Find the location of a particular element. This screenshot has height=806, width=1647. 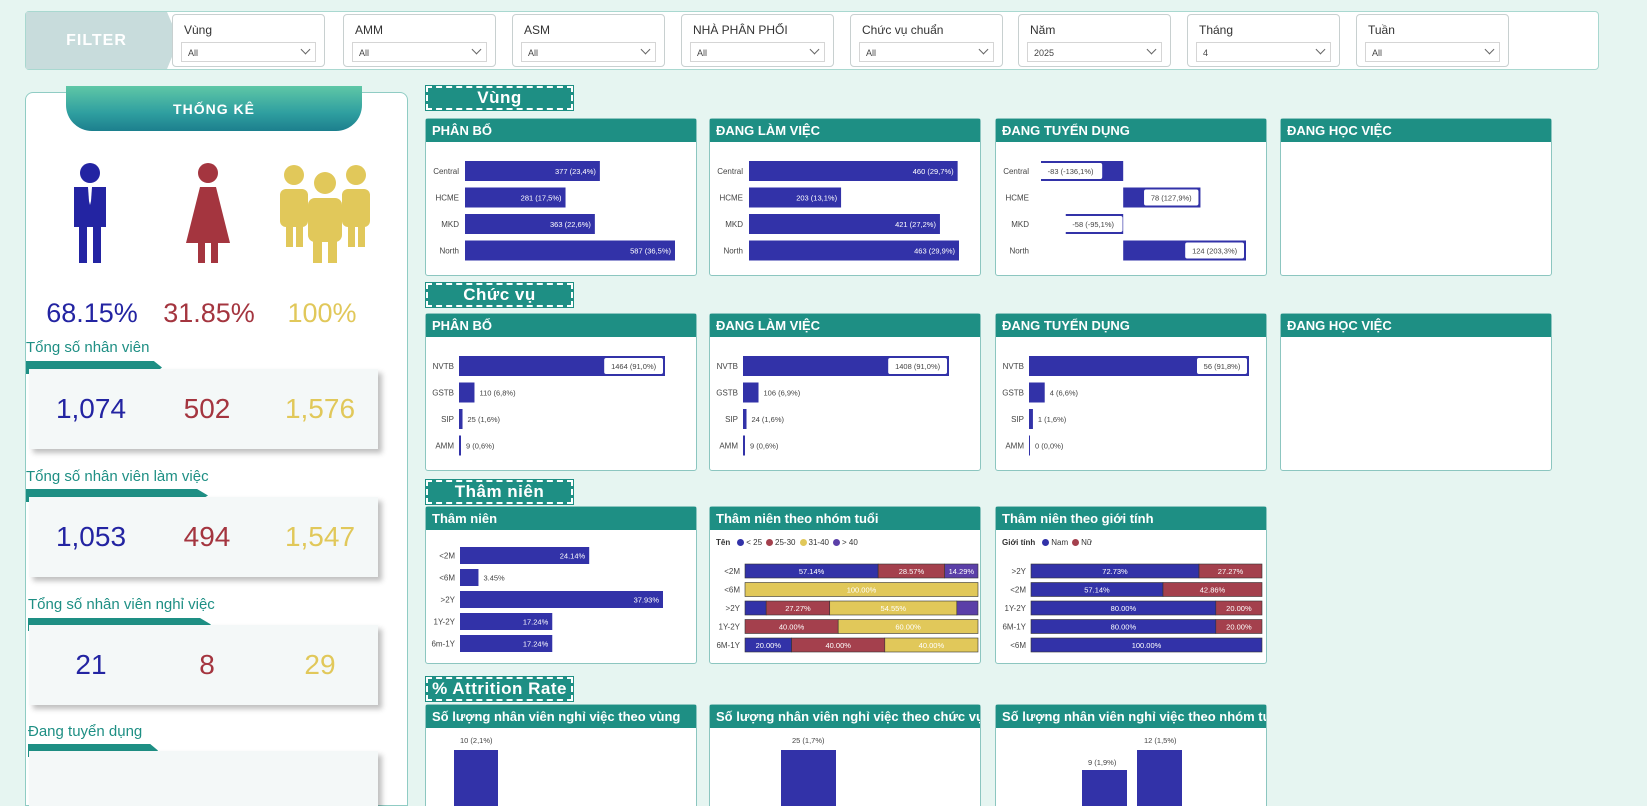

data-label: 25 (1,6%) is located at coordinates (484, 419).